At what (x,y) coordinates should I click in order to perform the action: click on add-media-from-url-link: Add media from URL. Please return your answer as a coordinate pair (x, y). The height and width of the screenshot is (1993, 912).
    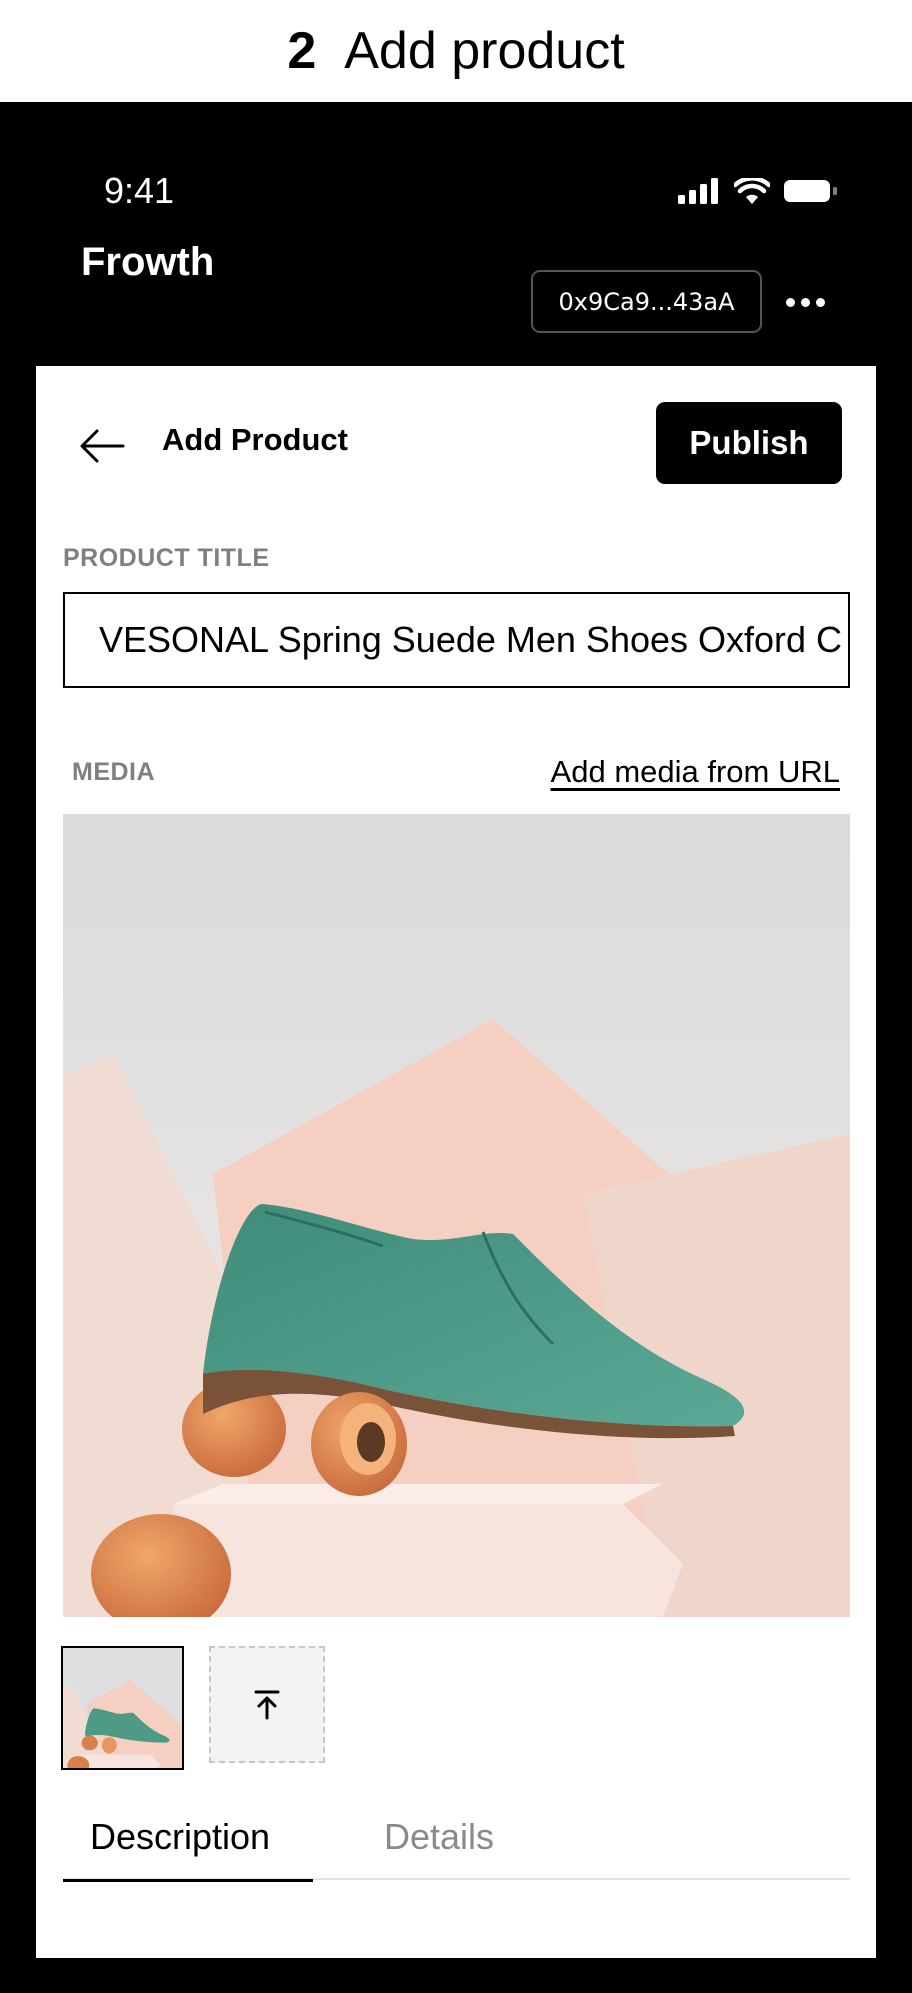
    Looking at the image, I should click on (695, 772).